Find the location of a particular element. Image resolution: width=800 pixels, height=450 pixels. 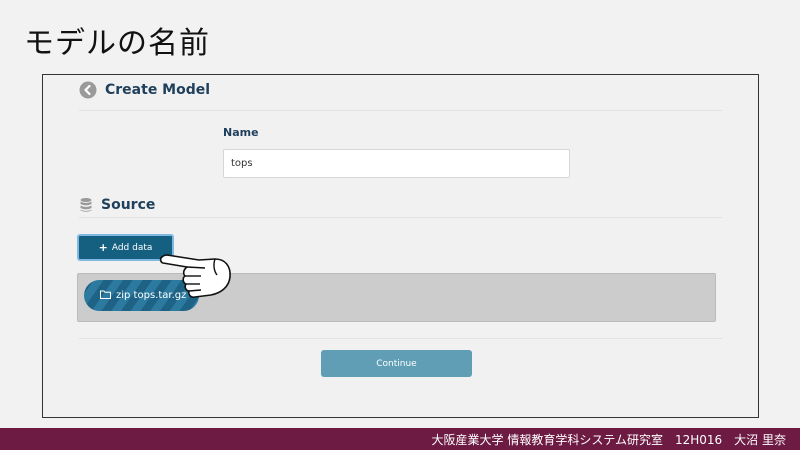

name-label: Name is located at coordinates (241, 132).